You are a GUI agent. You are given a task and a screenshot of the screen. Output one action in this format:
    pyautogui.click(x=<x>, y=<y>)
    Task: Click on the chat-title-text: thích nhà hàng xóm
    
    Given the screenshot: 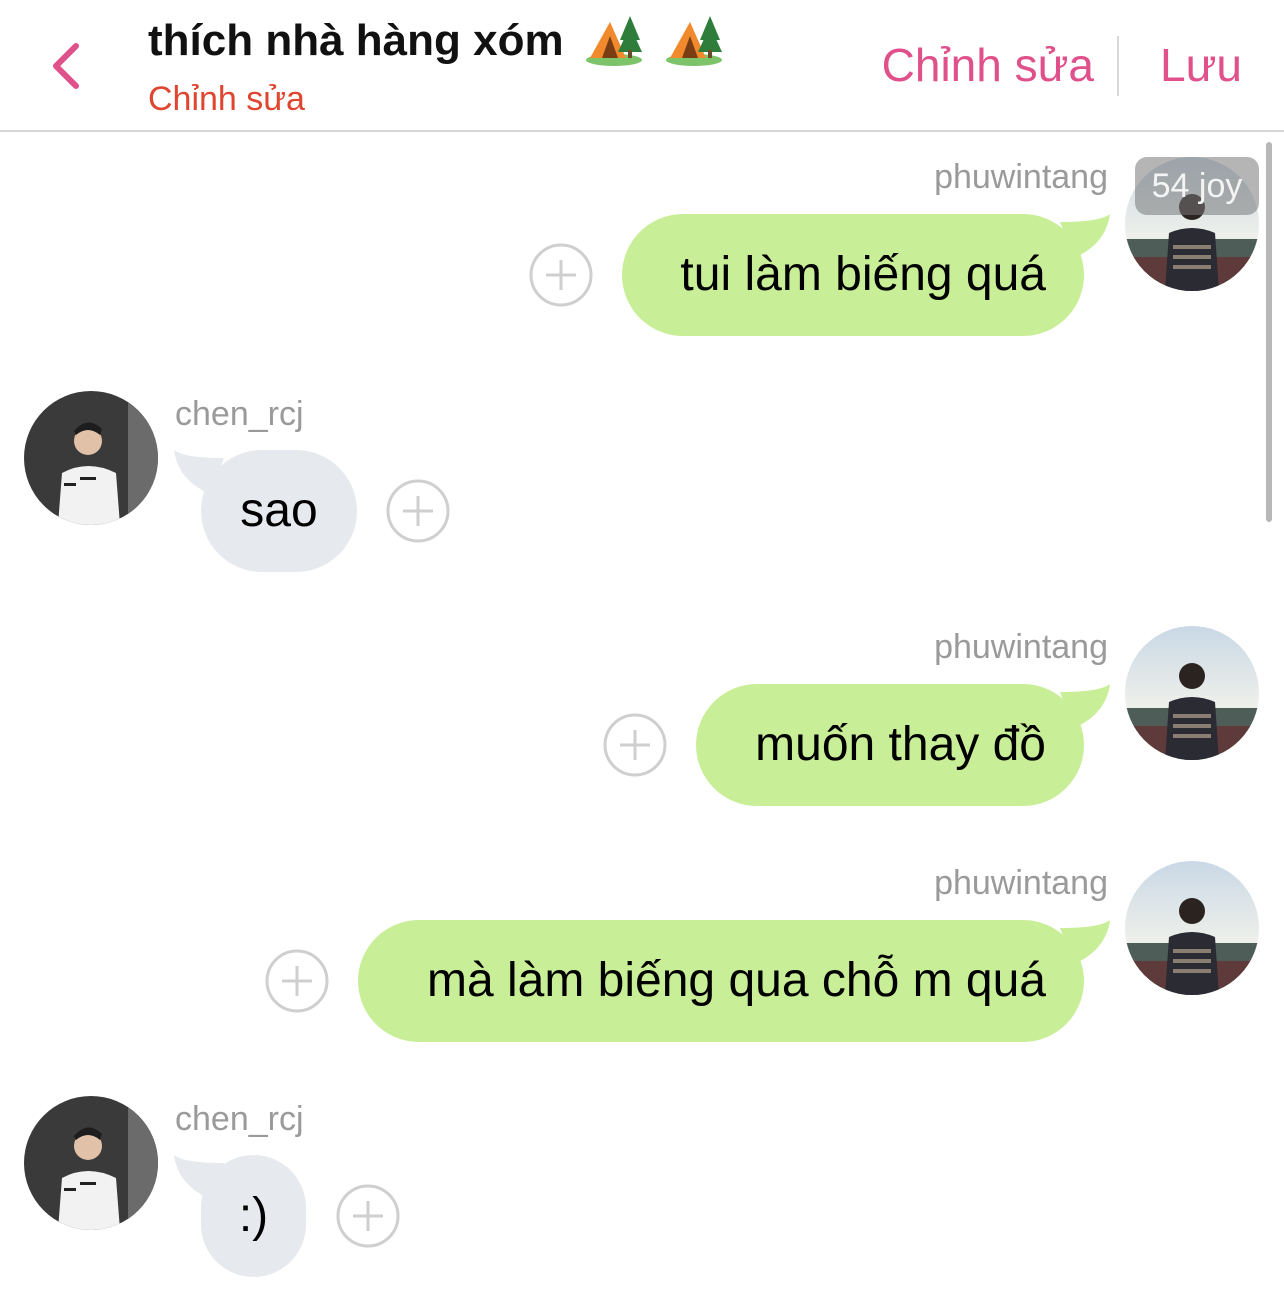 What is the action you would take?
    pyautogui.click(x=356, y=41)
    